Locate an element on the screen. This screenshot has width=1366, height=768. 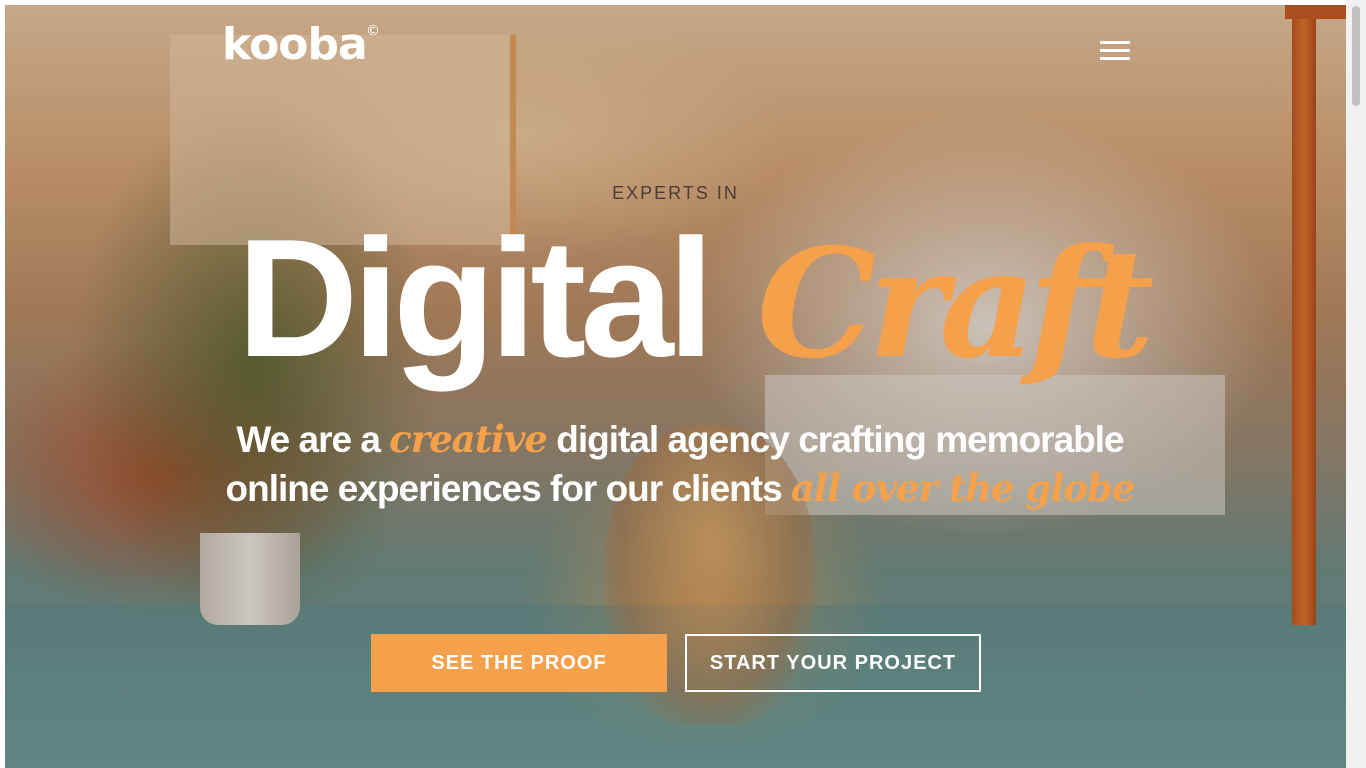
headline-accent-word: Craft is located at coordinates (955, 304).